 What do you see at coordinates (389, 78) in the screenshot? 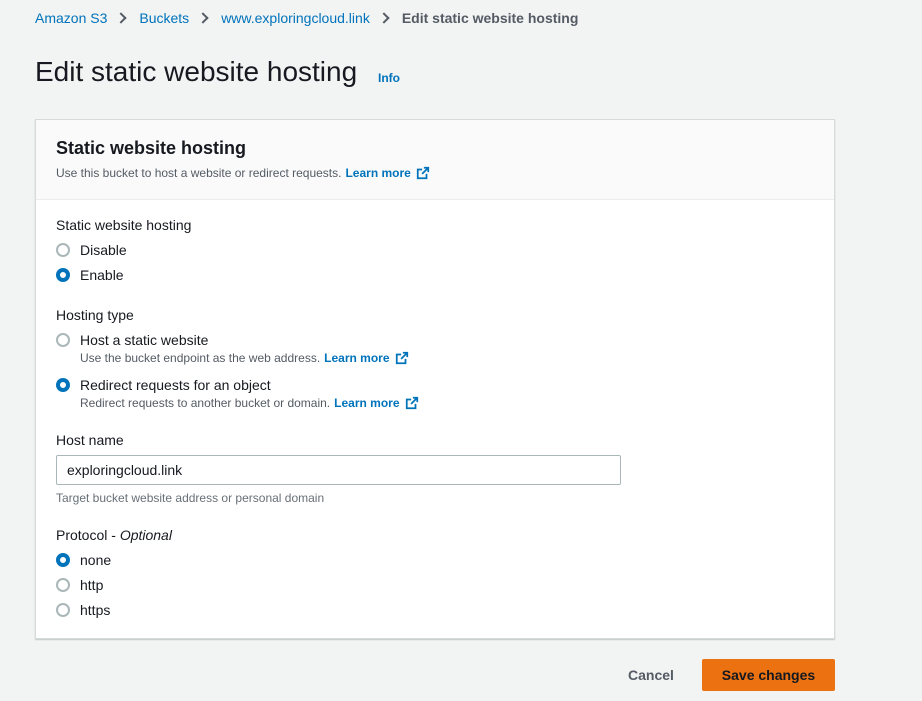
I see `info-link: Info` at bounding box center [389, 78].